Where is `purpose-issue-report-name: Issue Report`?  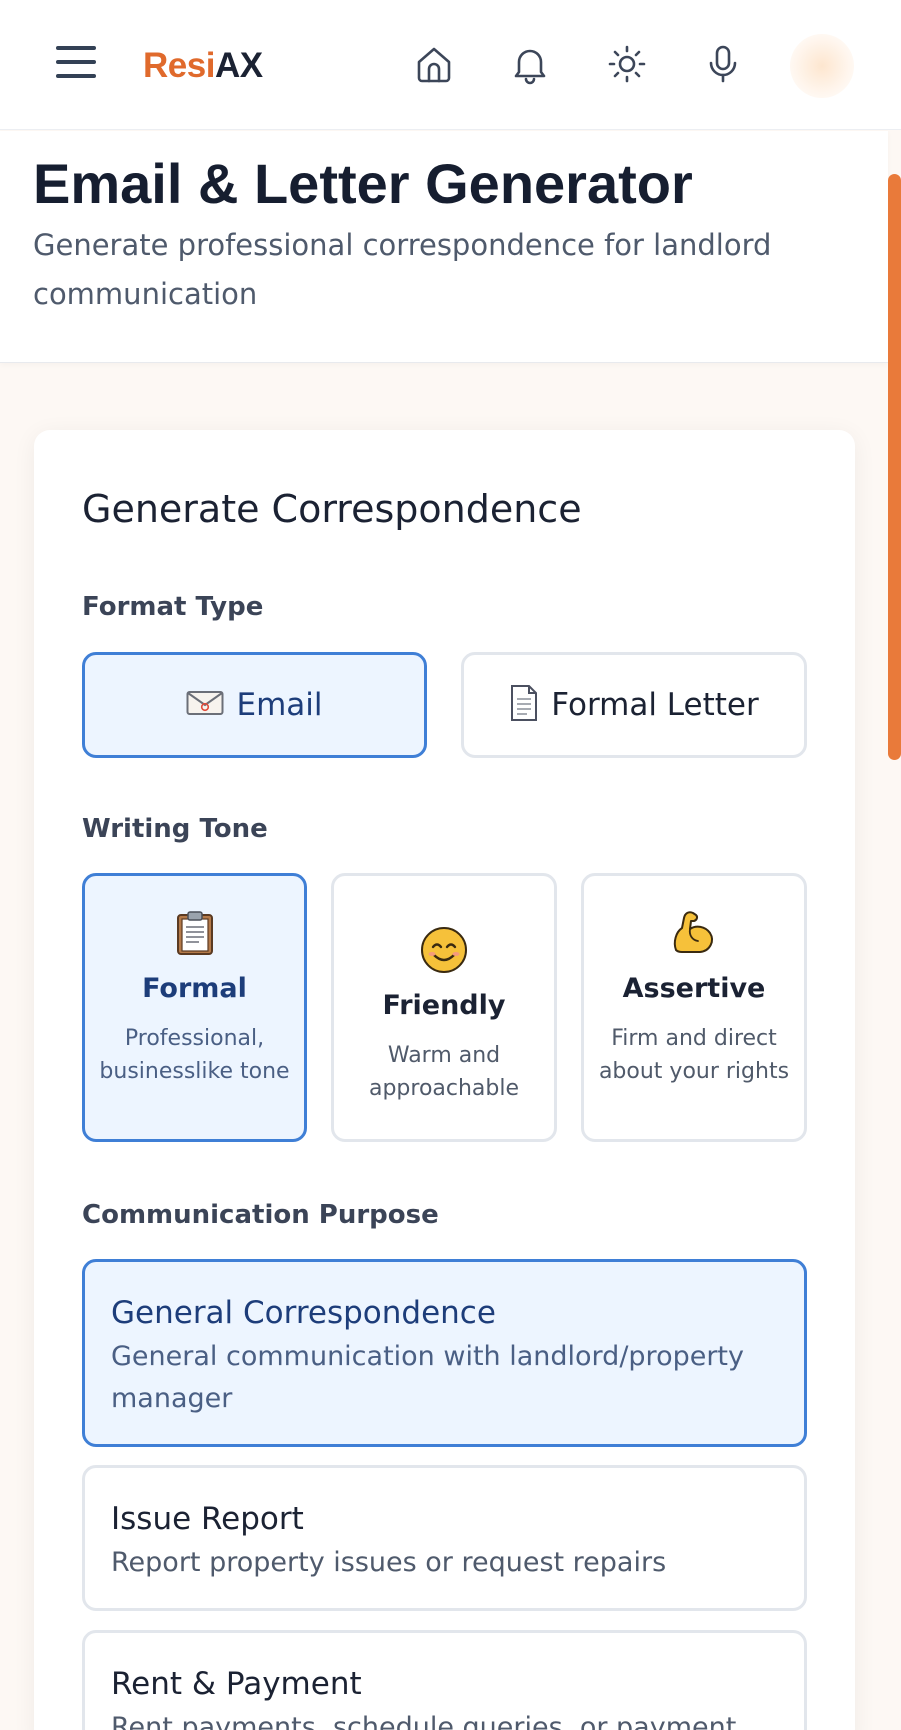 purpose-issue-report-name: Issue Report is located at coordinates (207, 1519).